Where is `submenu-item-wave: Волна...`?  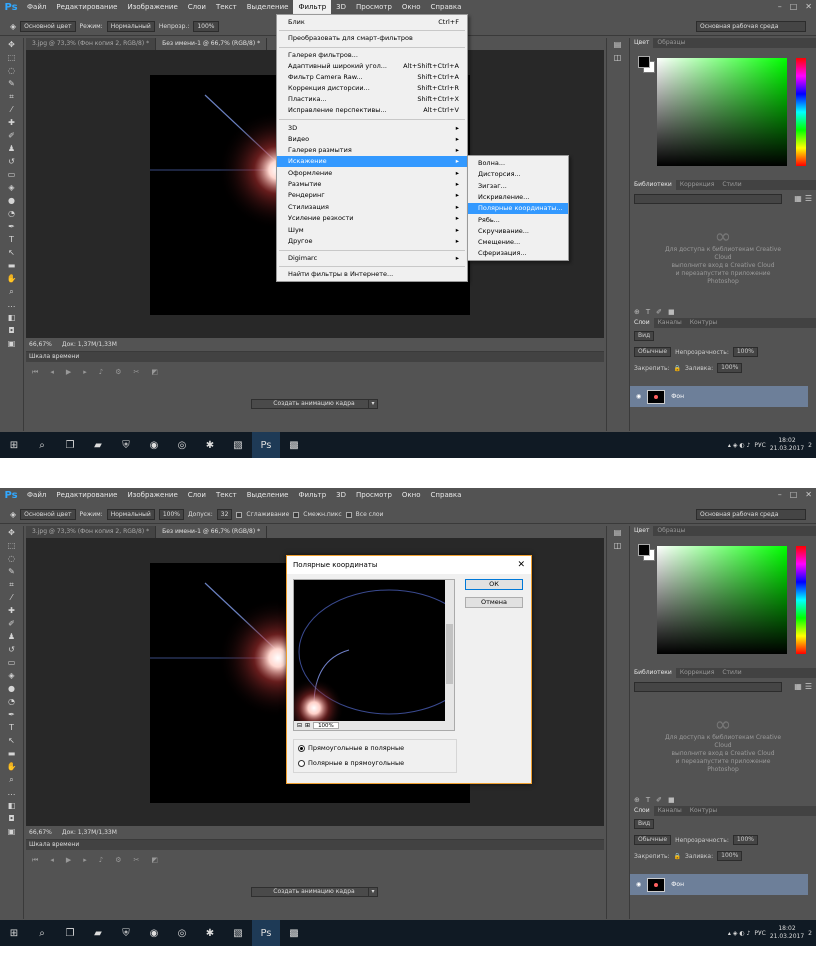 submenu-item-wave: Волна... is located at coordinates (518, 163).